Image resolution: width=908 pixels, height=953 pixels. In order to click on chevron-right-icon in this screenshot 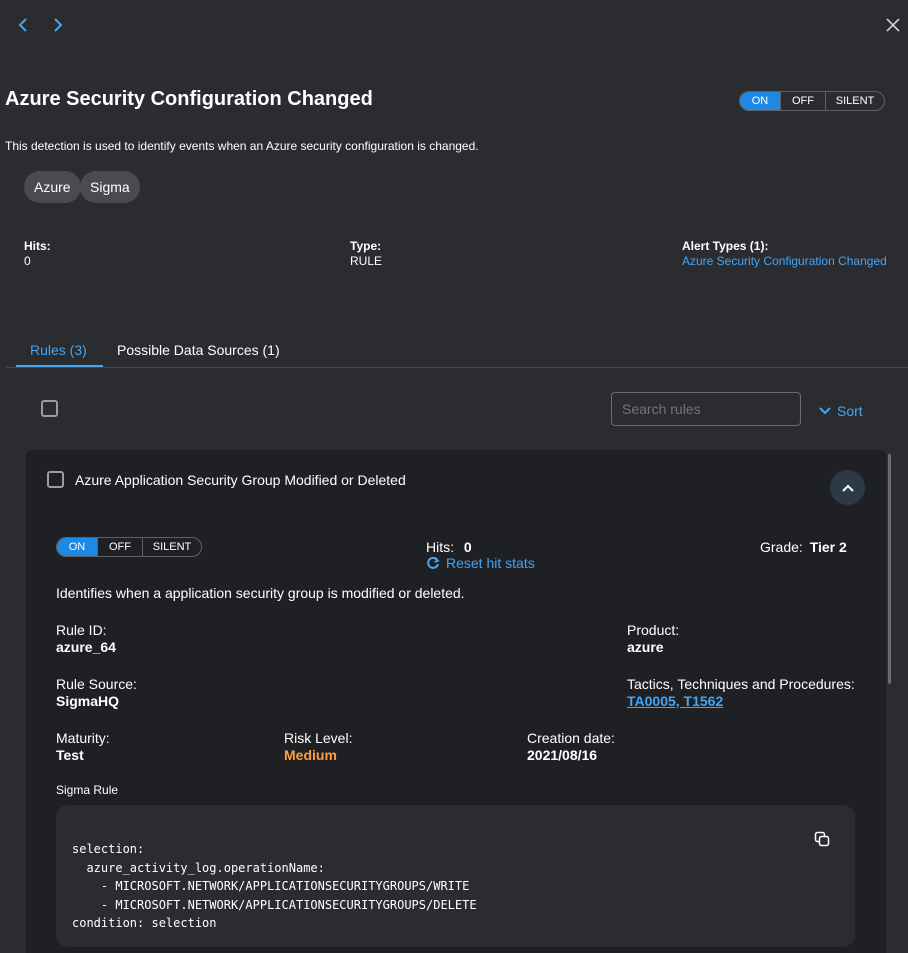, I will do `click(58, 25)`.